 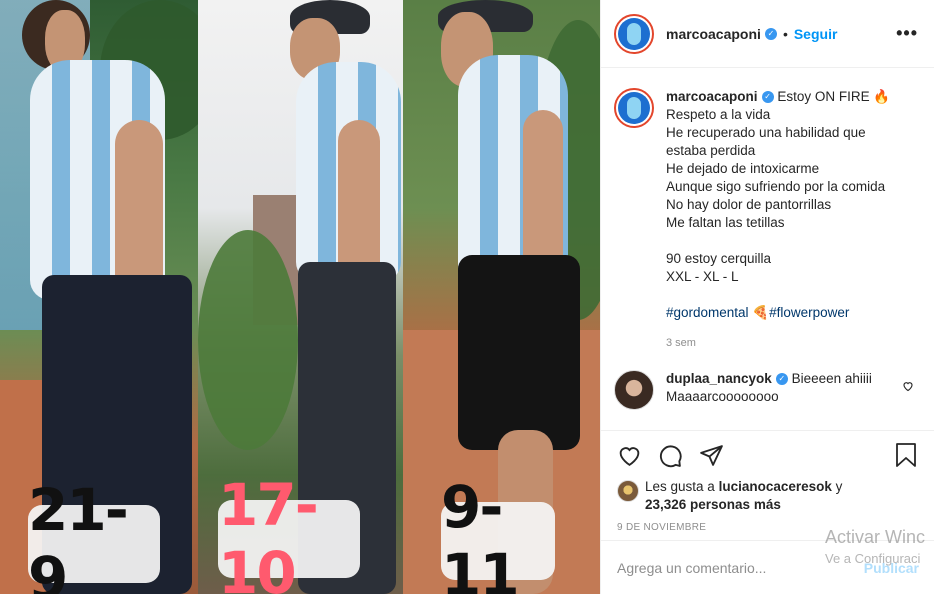 I want to click on heart-icon, so click(x=629, y=458).